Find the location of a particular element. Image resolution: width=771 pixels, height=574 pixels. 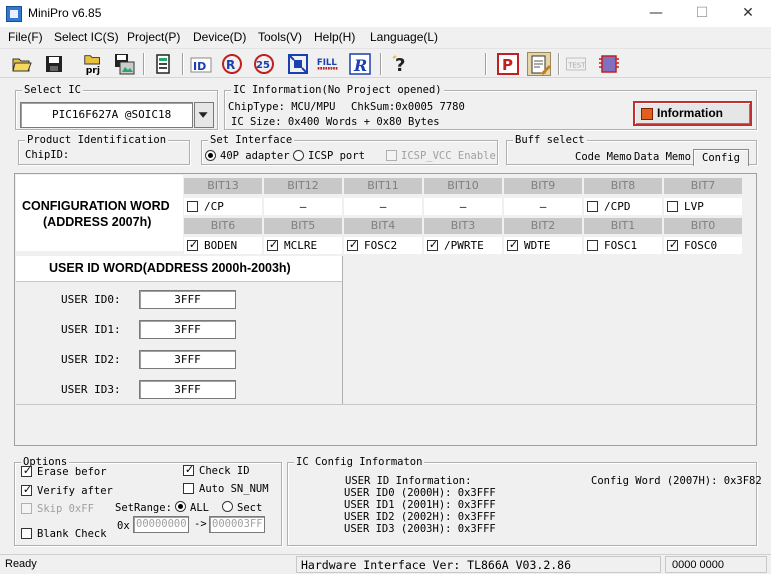

bit-cell: /CP is located at coordinates (223, 206).